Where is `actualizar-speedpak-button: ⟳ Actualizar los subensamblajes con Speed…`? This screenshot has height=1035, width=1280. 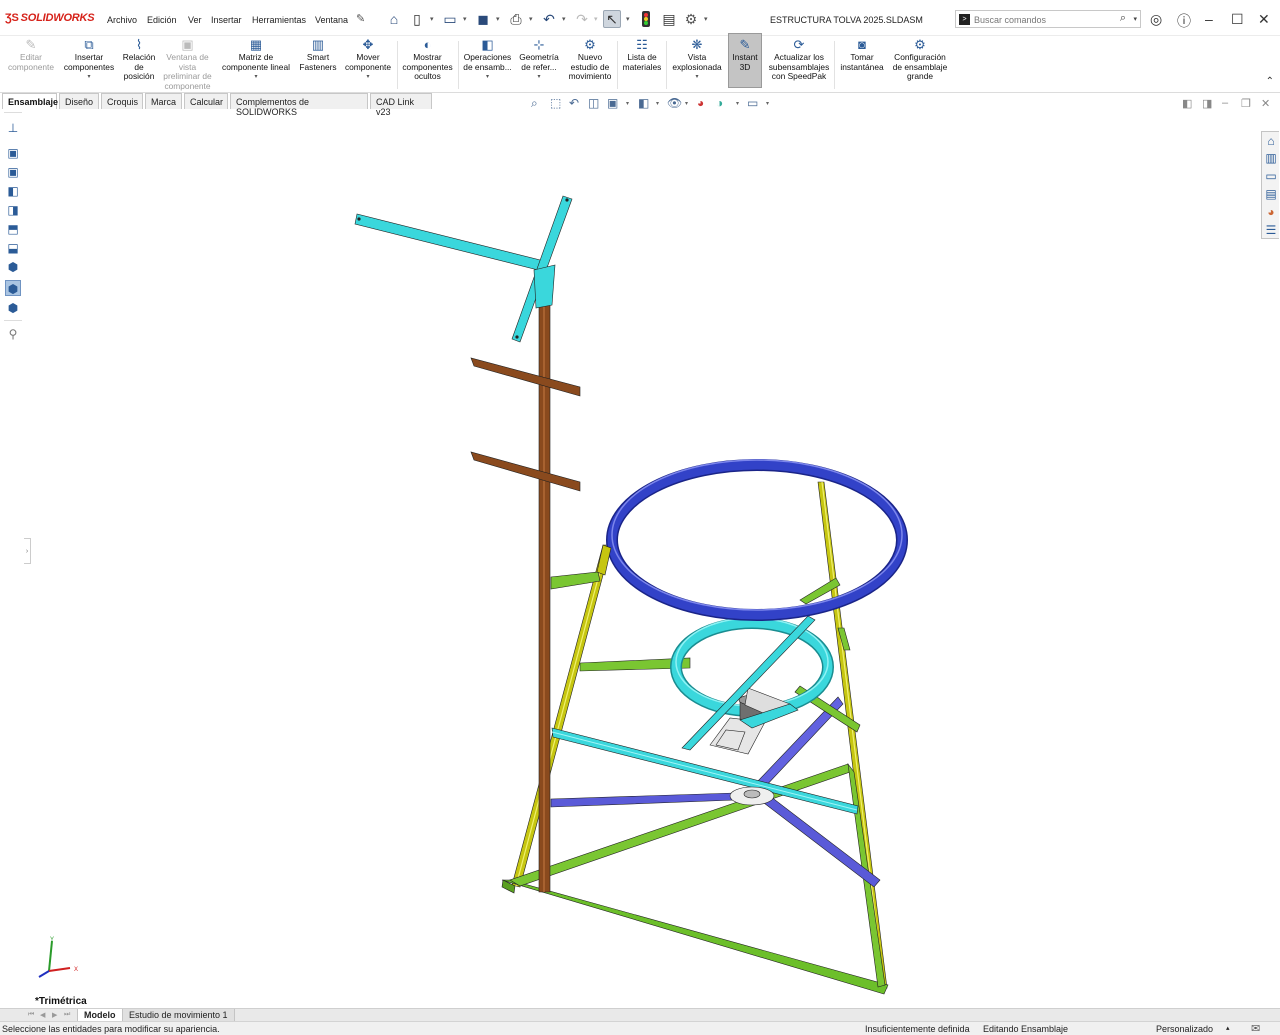 actualizar-speedpak-button: ⟳ Actualizar los subensamblajes con Speed… is located at coordinates (799, 60).